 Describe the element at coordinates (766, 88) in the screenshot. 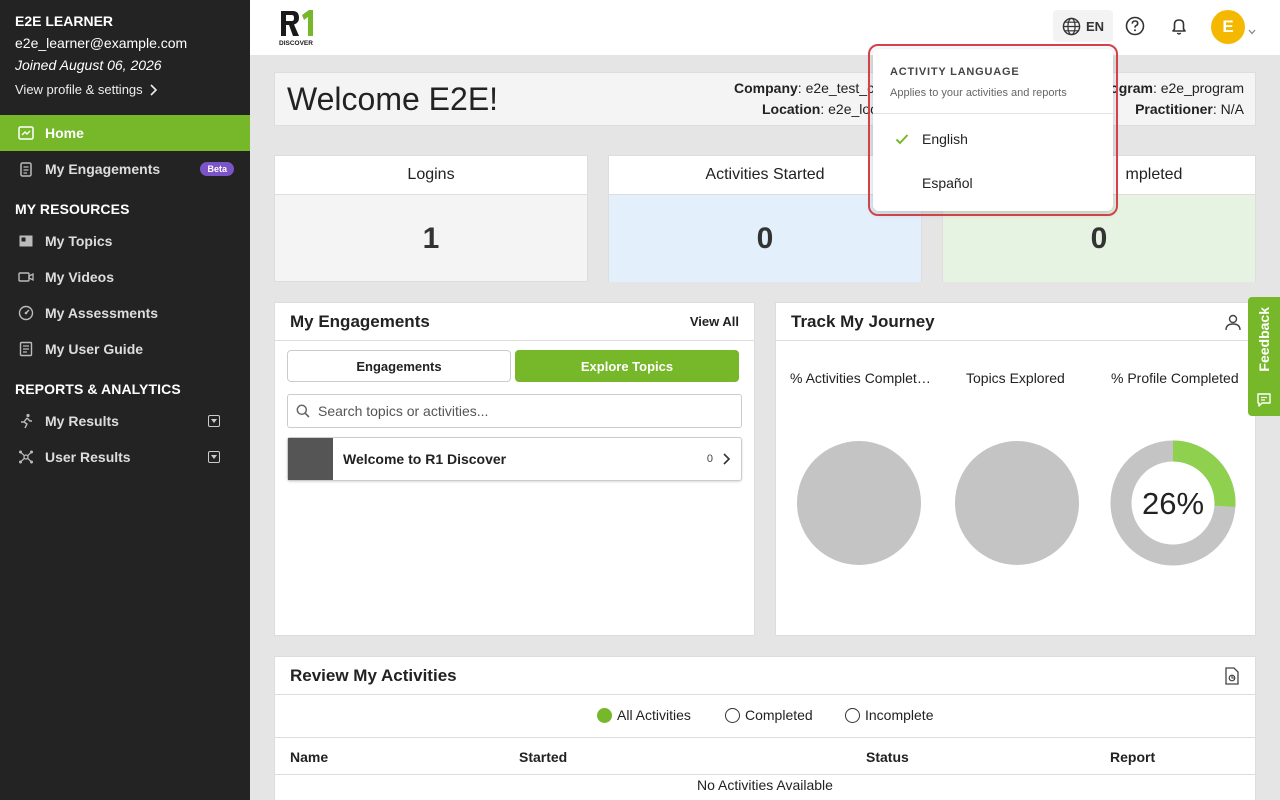

I see `company-label: Company` at that location.